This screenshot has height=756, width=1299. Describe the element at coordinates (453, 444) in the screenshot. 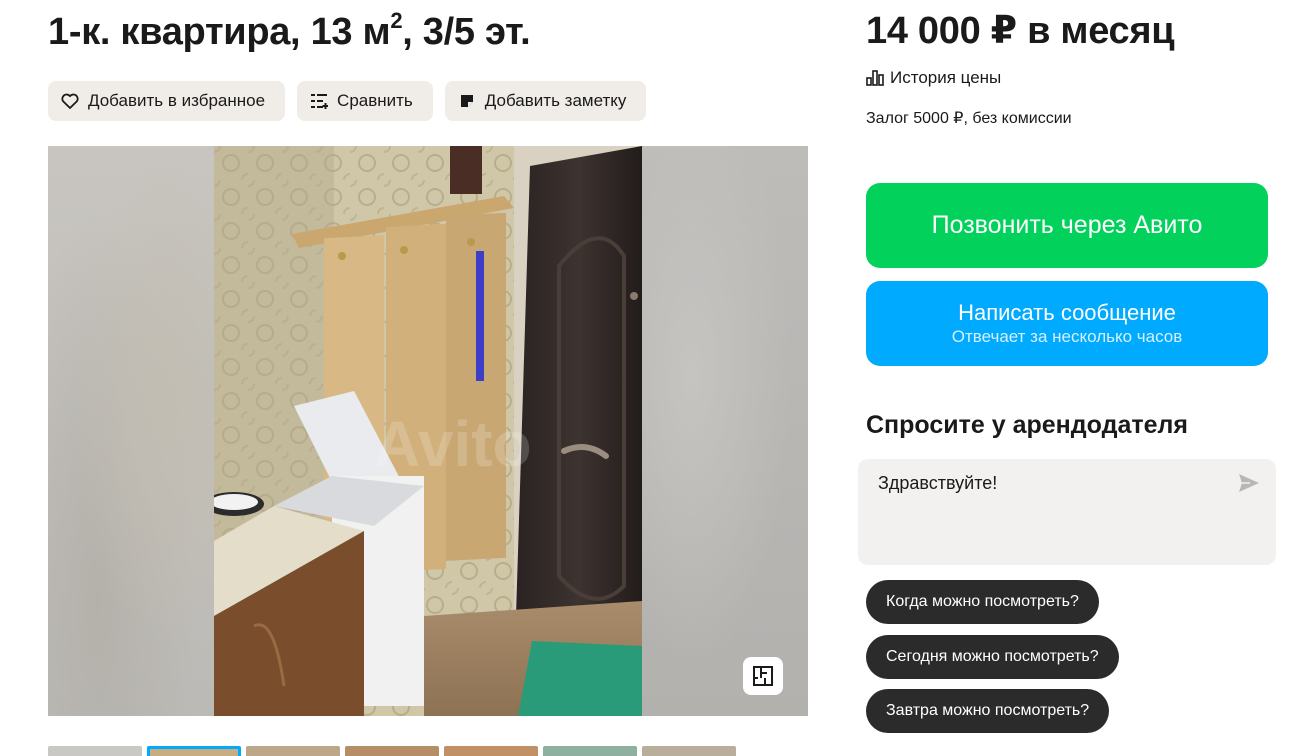

I see `gallery-watermark: Avito` at that location.